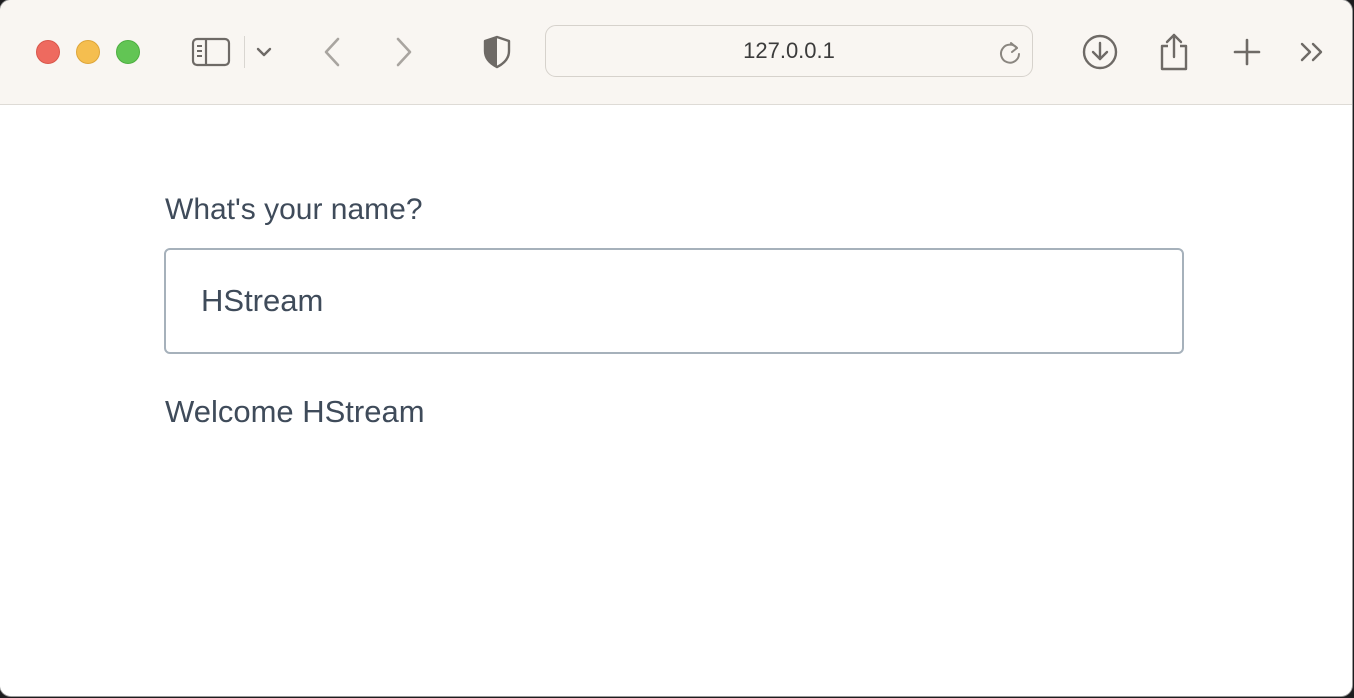 Image resolution: width=1354 pixels, height=698 pixels. What do you see at coordinates (674, 301) in the screenshot?
I see `name-input` at bounding box center [674, 301].